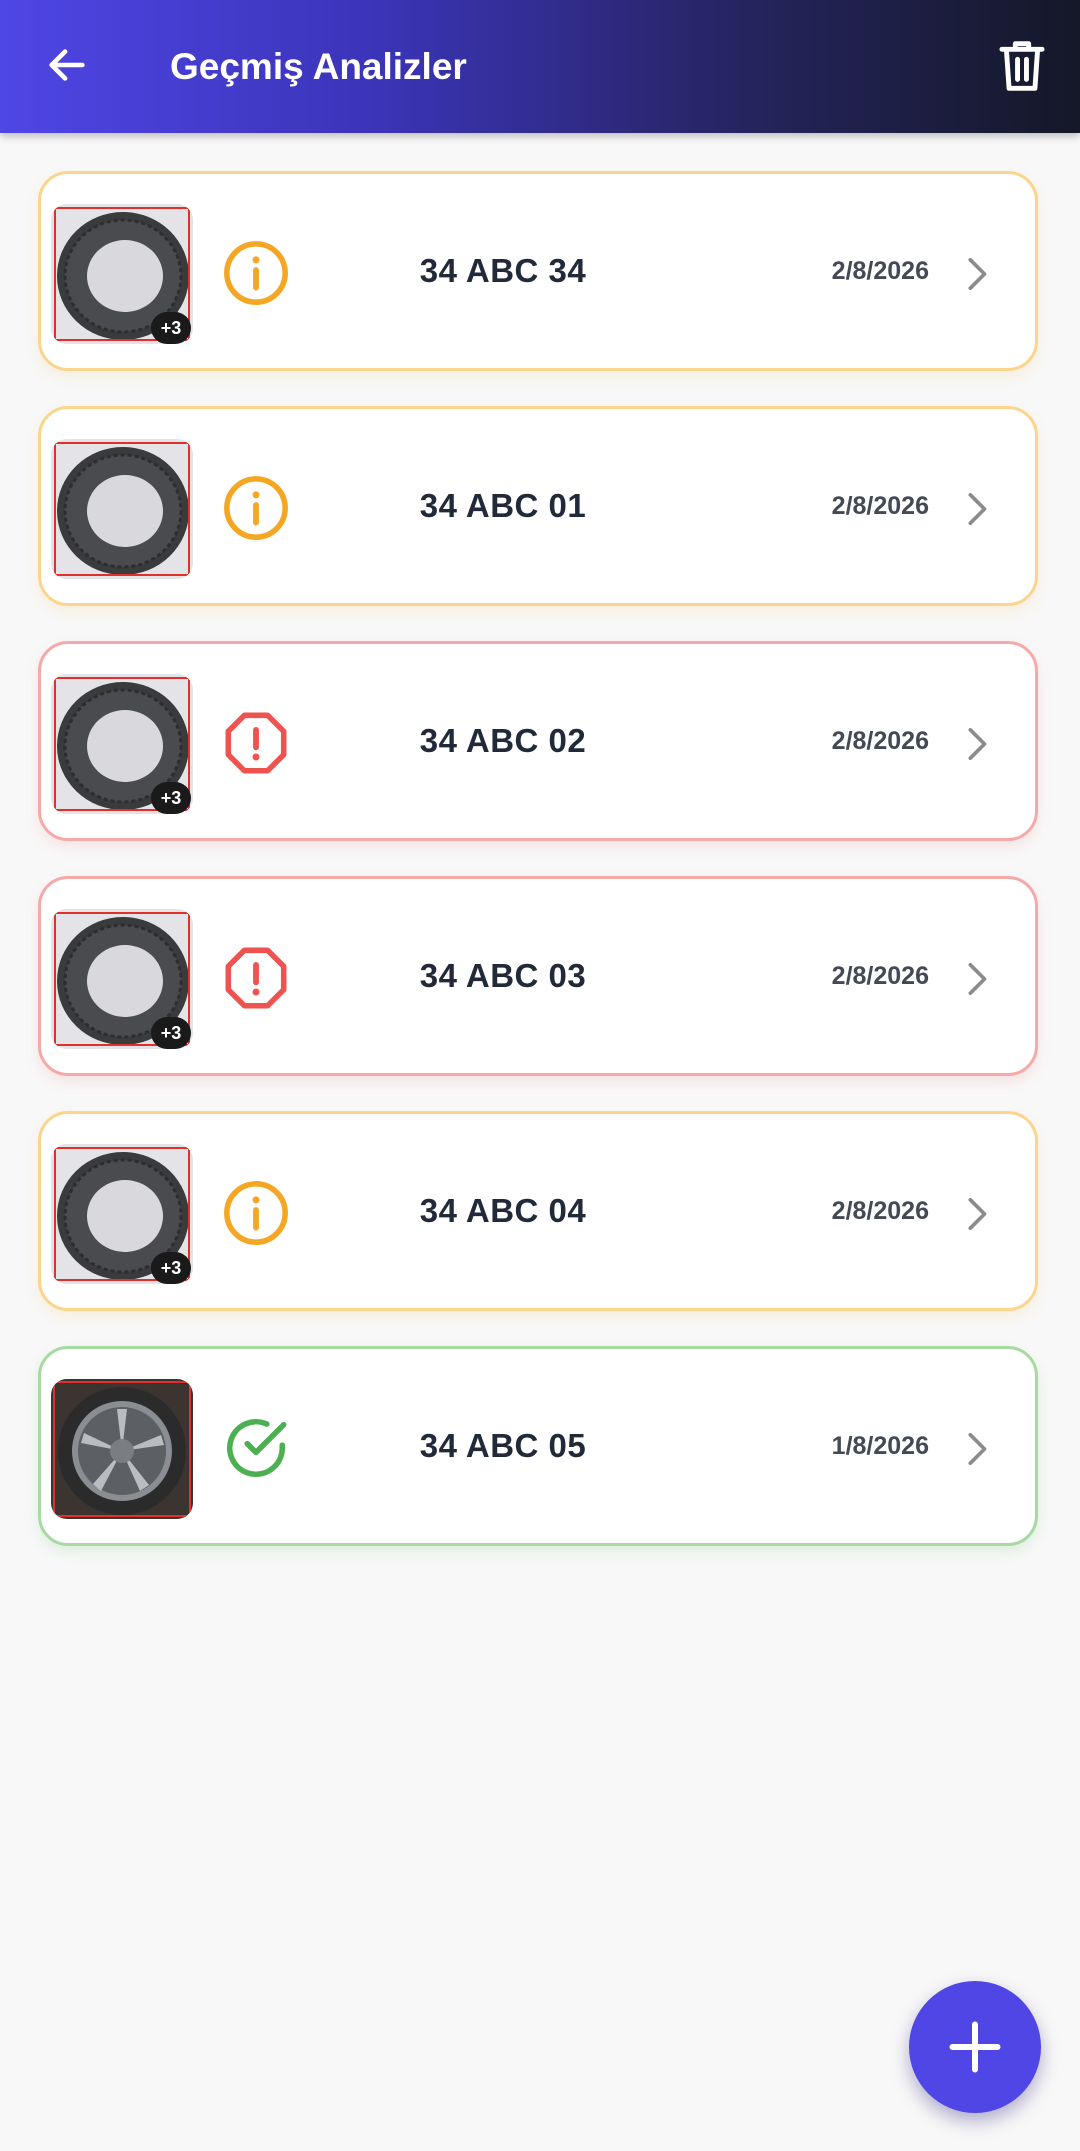  I want to click on analysis-card: +3 34 ABC 03 2/8/2026, so click(538, 976).